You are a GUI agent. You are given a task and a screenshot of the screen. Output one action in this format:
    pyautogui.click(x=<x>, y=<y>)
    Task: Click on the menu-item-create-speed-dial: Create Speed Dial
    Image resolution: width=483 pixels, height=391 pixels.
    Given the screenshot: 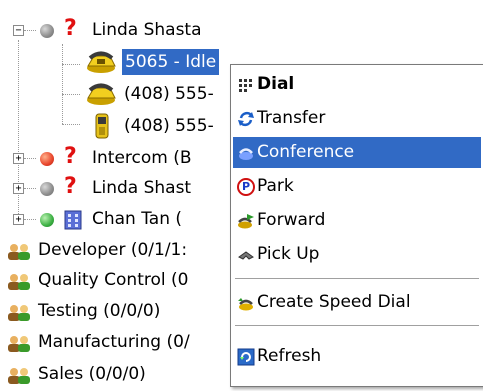 What is the action you would take?
    pyautogui.click(x=357, y=302)
    